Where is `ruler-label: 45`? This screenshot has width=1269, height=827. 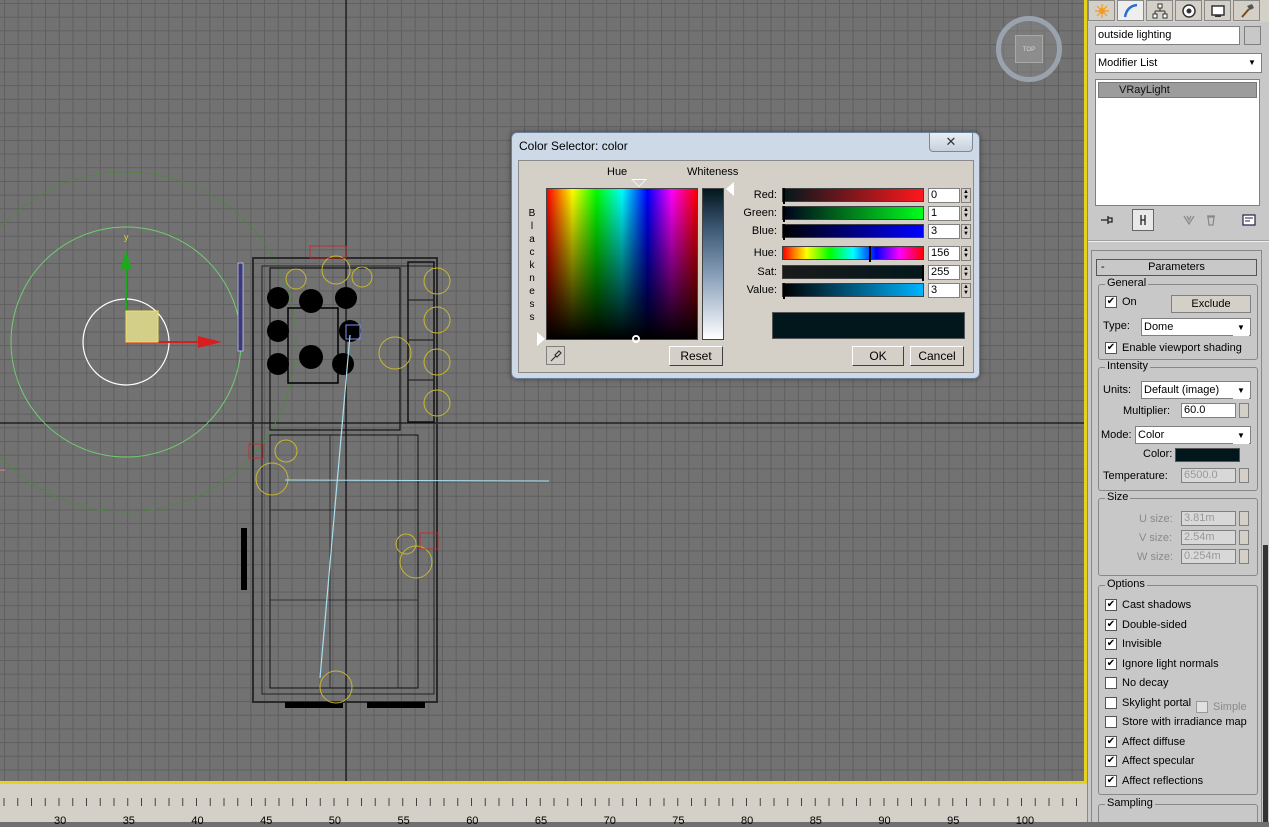
ruler-label: 45 is located at coordinates (266, 821).